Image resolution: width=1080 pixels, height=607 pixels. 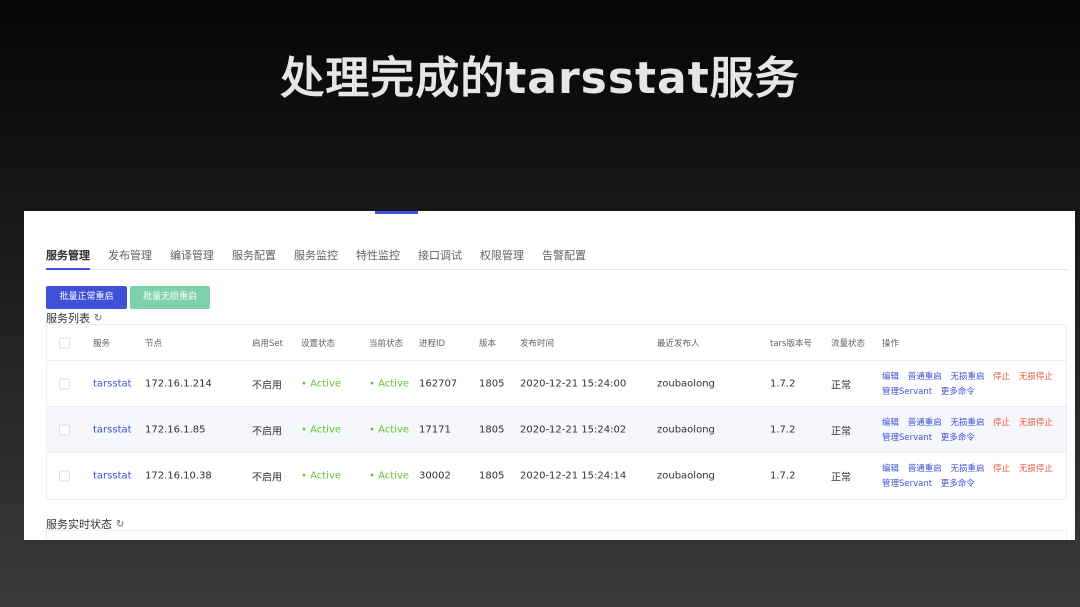 I want to click on tab-interface-debug: 接口调试, so click(x=440, y=255).